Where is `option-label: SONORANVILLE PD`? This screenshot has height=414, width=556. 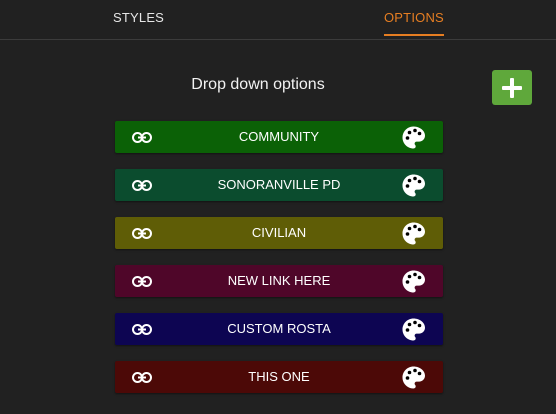
option-label: SONORANVILLE PD is located at coordinates (279, 184).